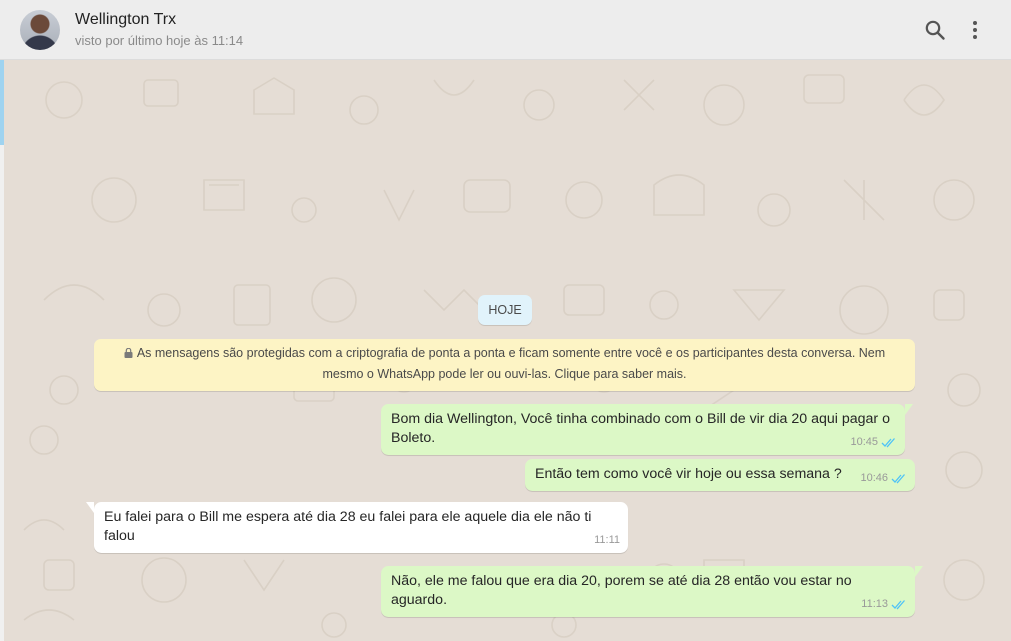 This screenshot has width=1011, height=641. I want to click on contact-name: Wellington Trx, so click(125, 20).